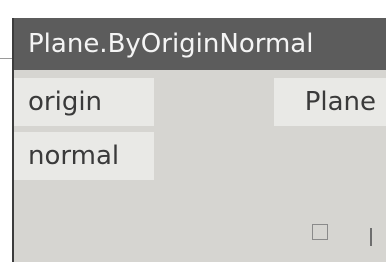 The height and width of the screenshot is (262, 386). Describe the element at coordinates (330, 102) in the screenshot. I see `output-port-plane: Plane` at that location.